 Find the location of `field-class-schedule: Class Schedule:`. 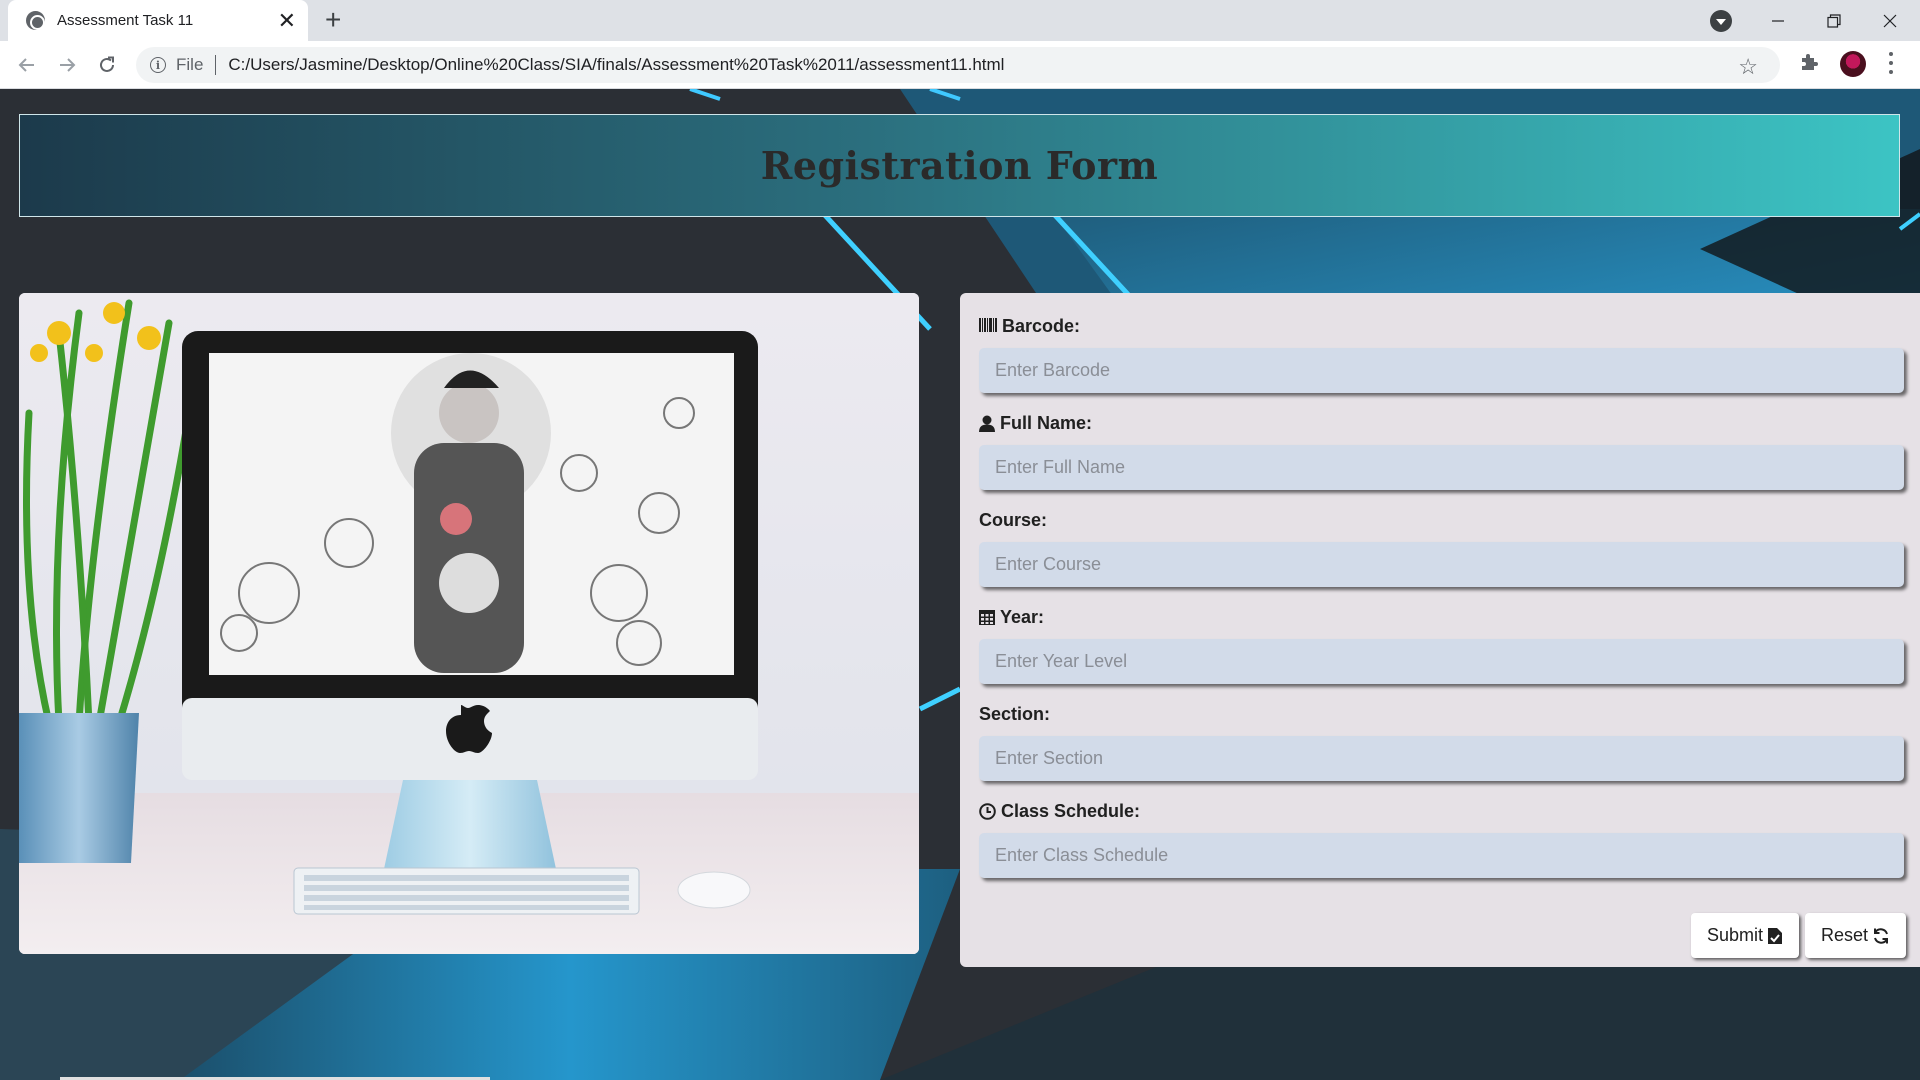

field-class-schedule: Class Schedule: is located at coordinates (1441, 839).